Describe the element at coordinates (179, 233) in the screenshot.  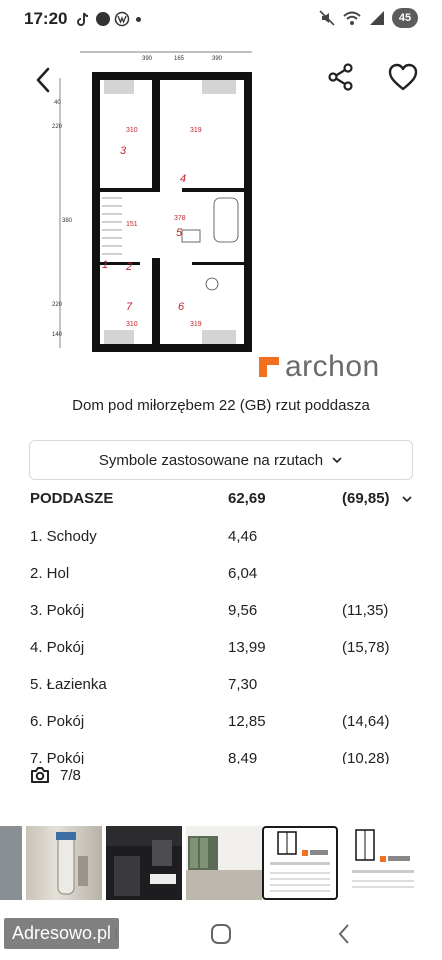
I see `svg-text: 5` at that location.